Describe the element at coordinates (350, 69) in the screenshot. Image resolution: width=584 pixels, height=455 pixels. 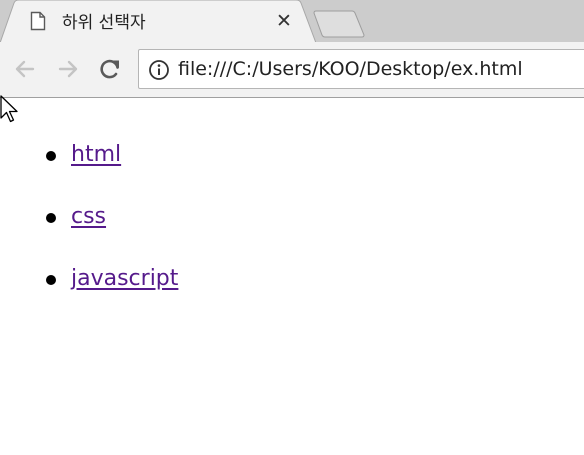
I see `url-text: file:///C:/Users/KOO/Desktop/ex.html` at that location.